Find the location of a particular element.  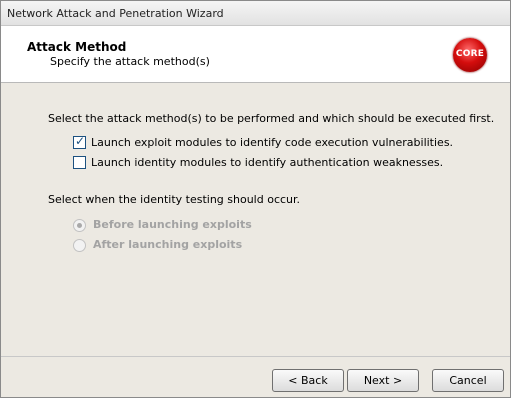

cancel-button: Cancel is located at coordinates (468, 380).